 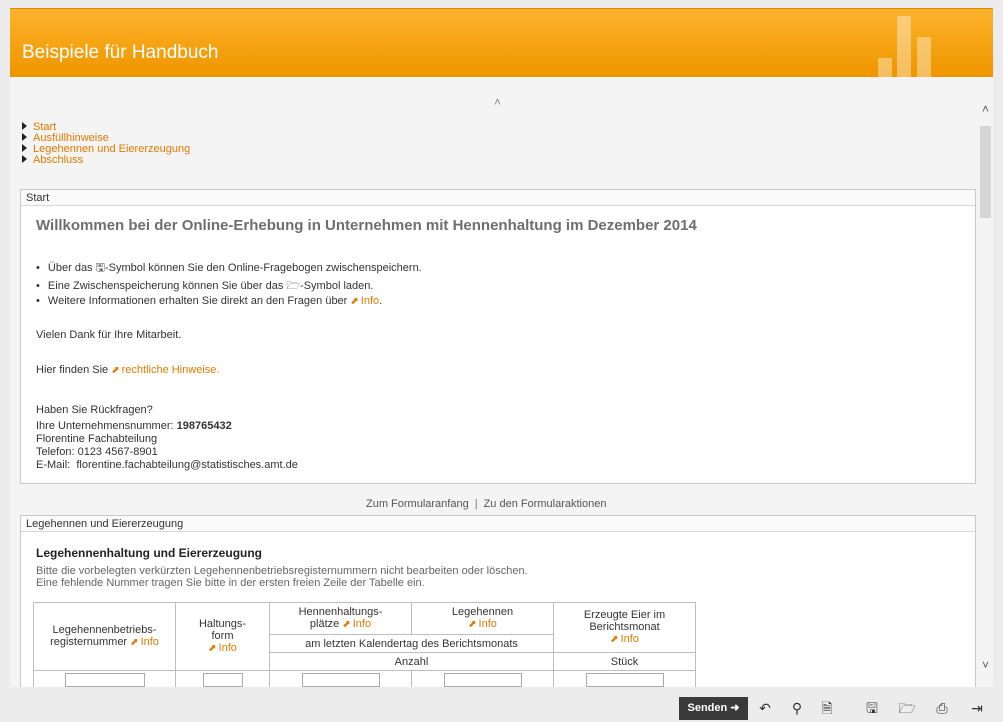 What do you see at coordinates (827, 708) in the screenshot?
I see `pdf-icon: 🗎` at bounding box center [827, 708].